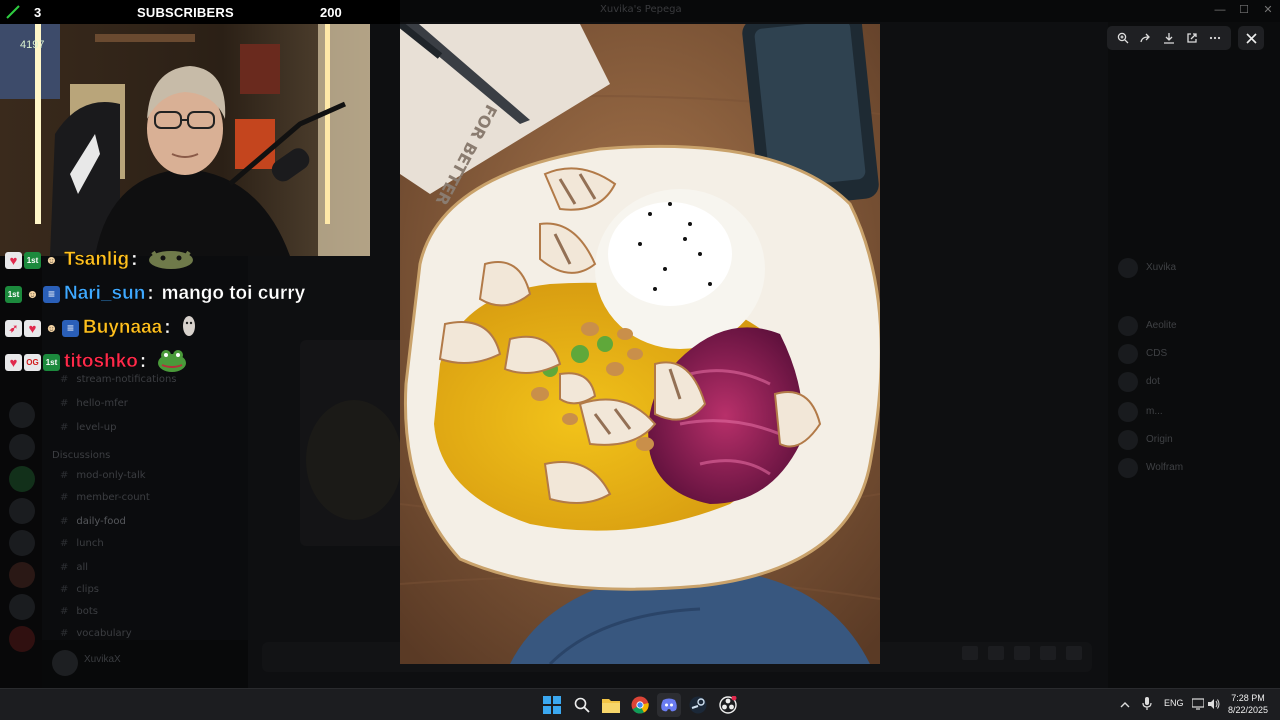 Image resolution: width=1280 pixels, height=720 pixels. I want to click on obs-button, so click(728, 705).